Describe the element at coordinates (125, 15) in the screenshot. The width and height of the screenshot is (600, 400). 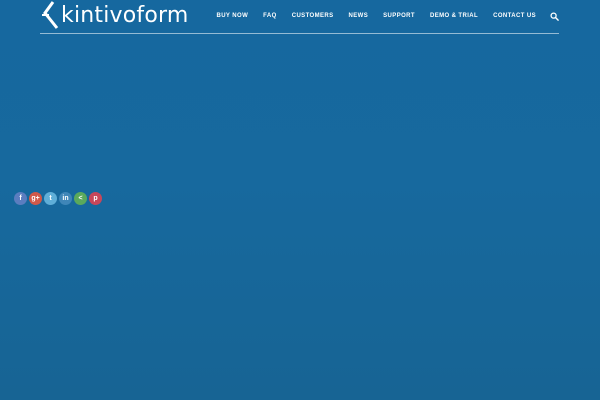
I see `brand-name: kintivoform` at that location.